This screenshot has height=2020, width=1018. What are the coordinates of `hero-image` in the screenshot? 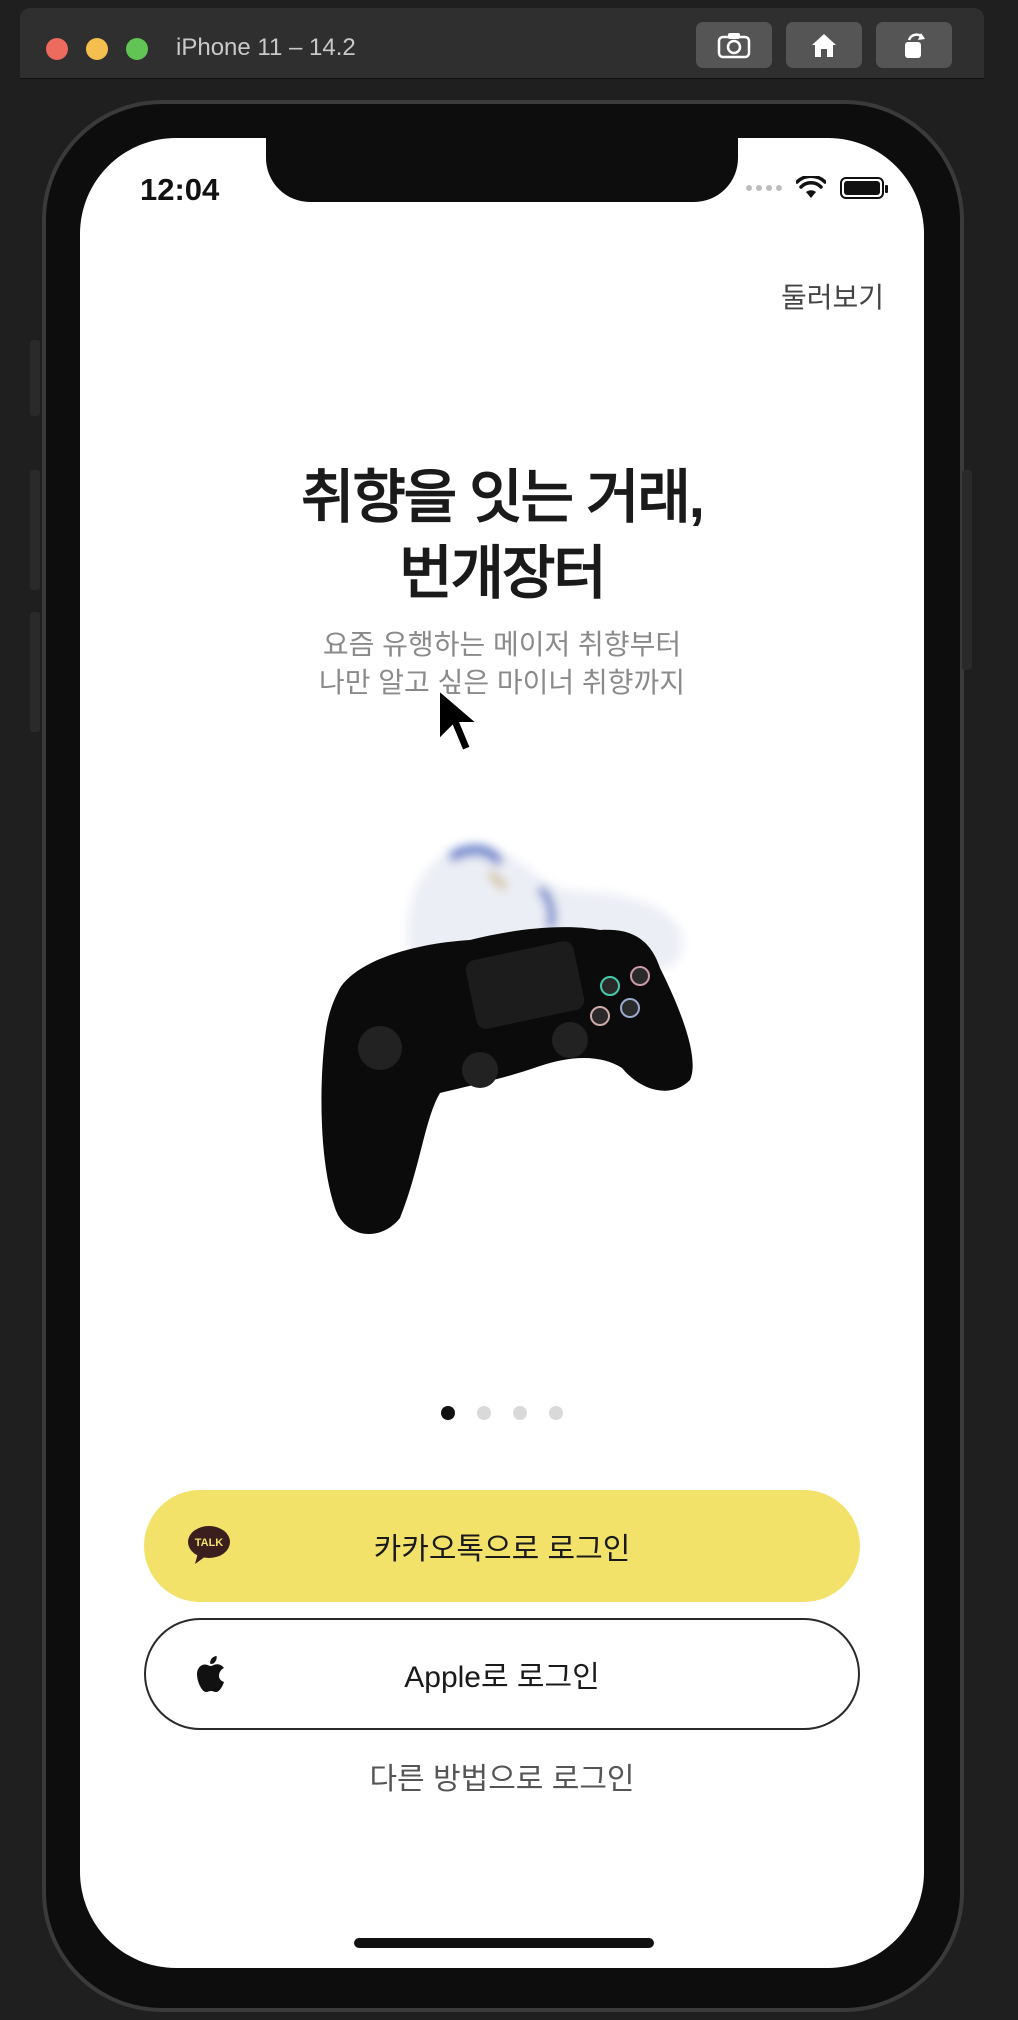 It's located at (507, 1040).